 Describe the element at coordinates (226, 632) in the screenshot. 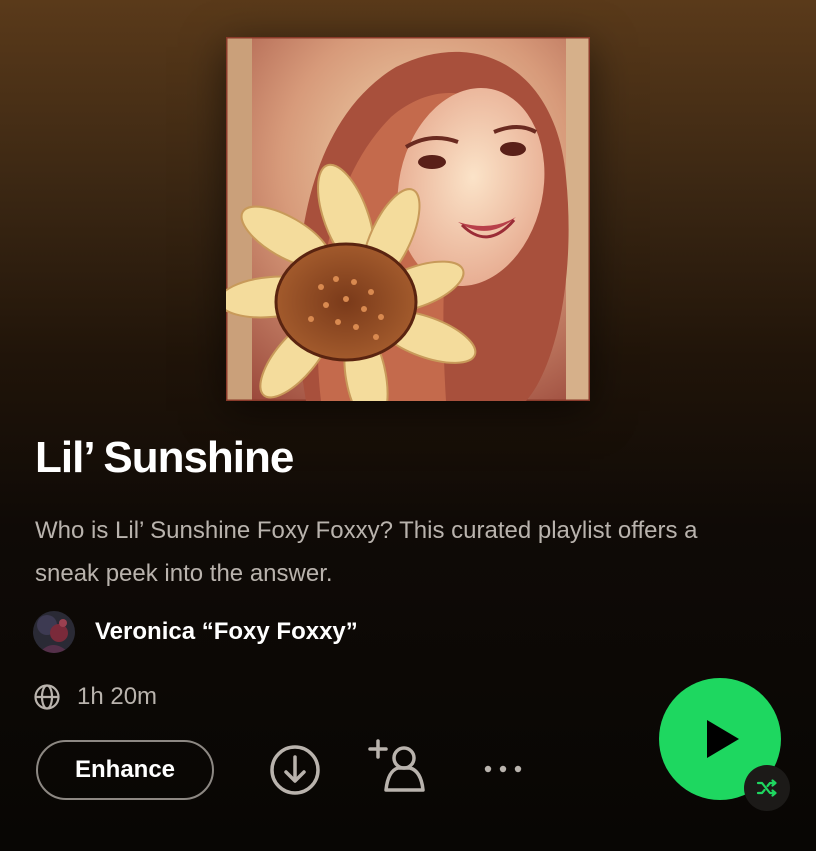

I see `owner-name: Veronica “Foxy Foxxy”` at that location.